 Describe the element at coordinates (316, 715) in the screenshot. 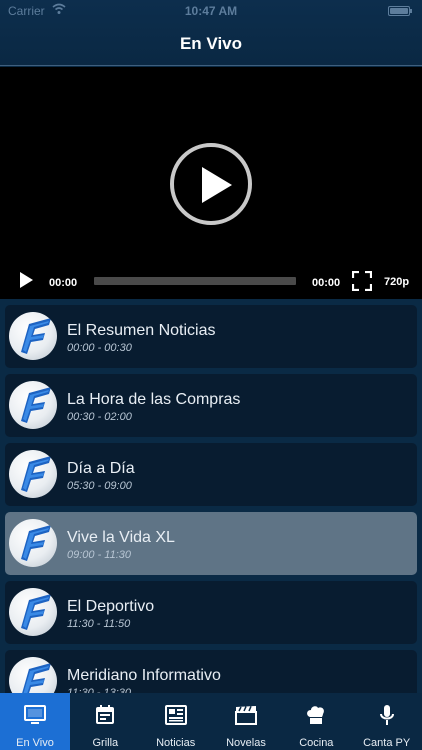

I see `chef-hat-icon` at that location.